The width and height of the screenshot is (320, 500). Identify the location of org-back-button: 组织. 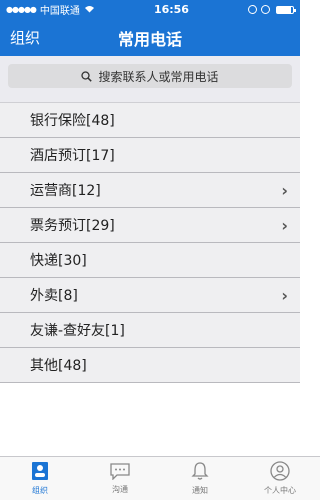
(25, 37).